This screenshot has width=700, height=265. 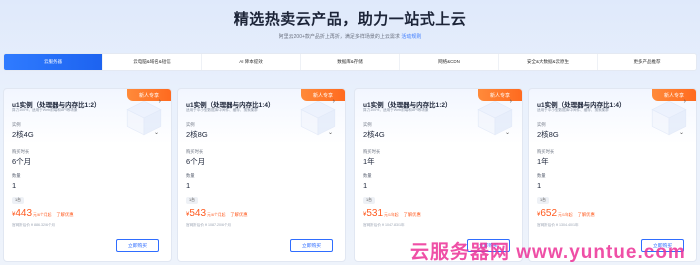 What do you see at coordinates (251, 62) in the screenshot?
I see `tab-ai-cost: AI 降本提效` at bounding box center [251, 62].